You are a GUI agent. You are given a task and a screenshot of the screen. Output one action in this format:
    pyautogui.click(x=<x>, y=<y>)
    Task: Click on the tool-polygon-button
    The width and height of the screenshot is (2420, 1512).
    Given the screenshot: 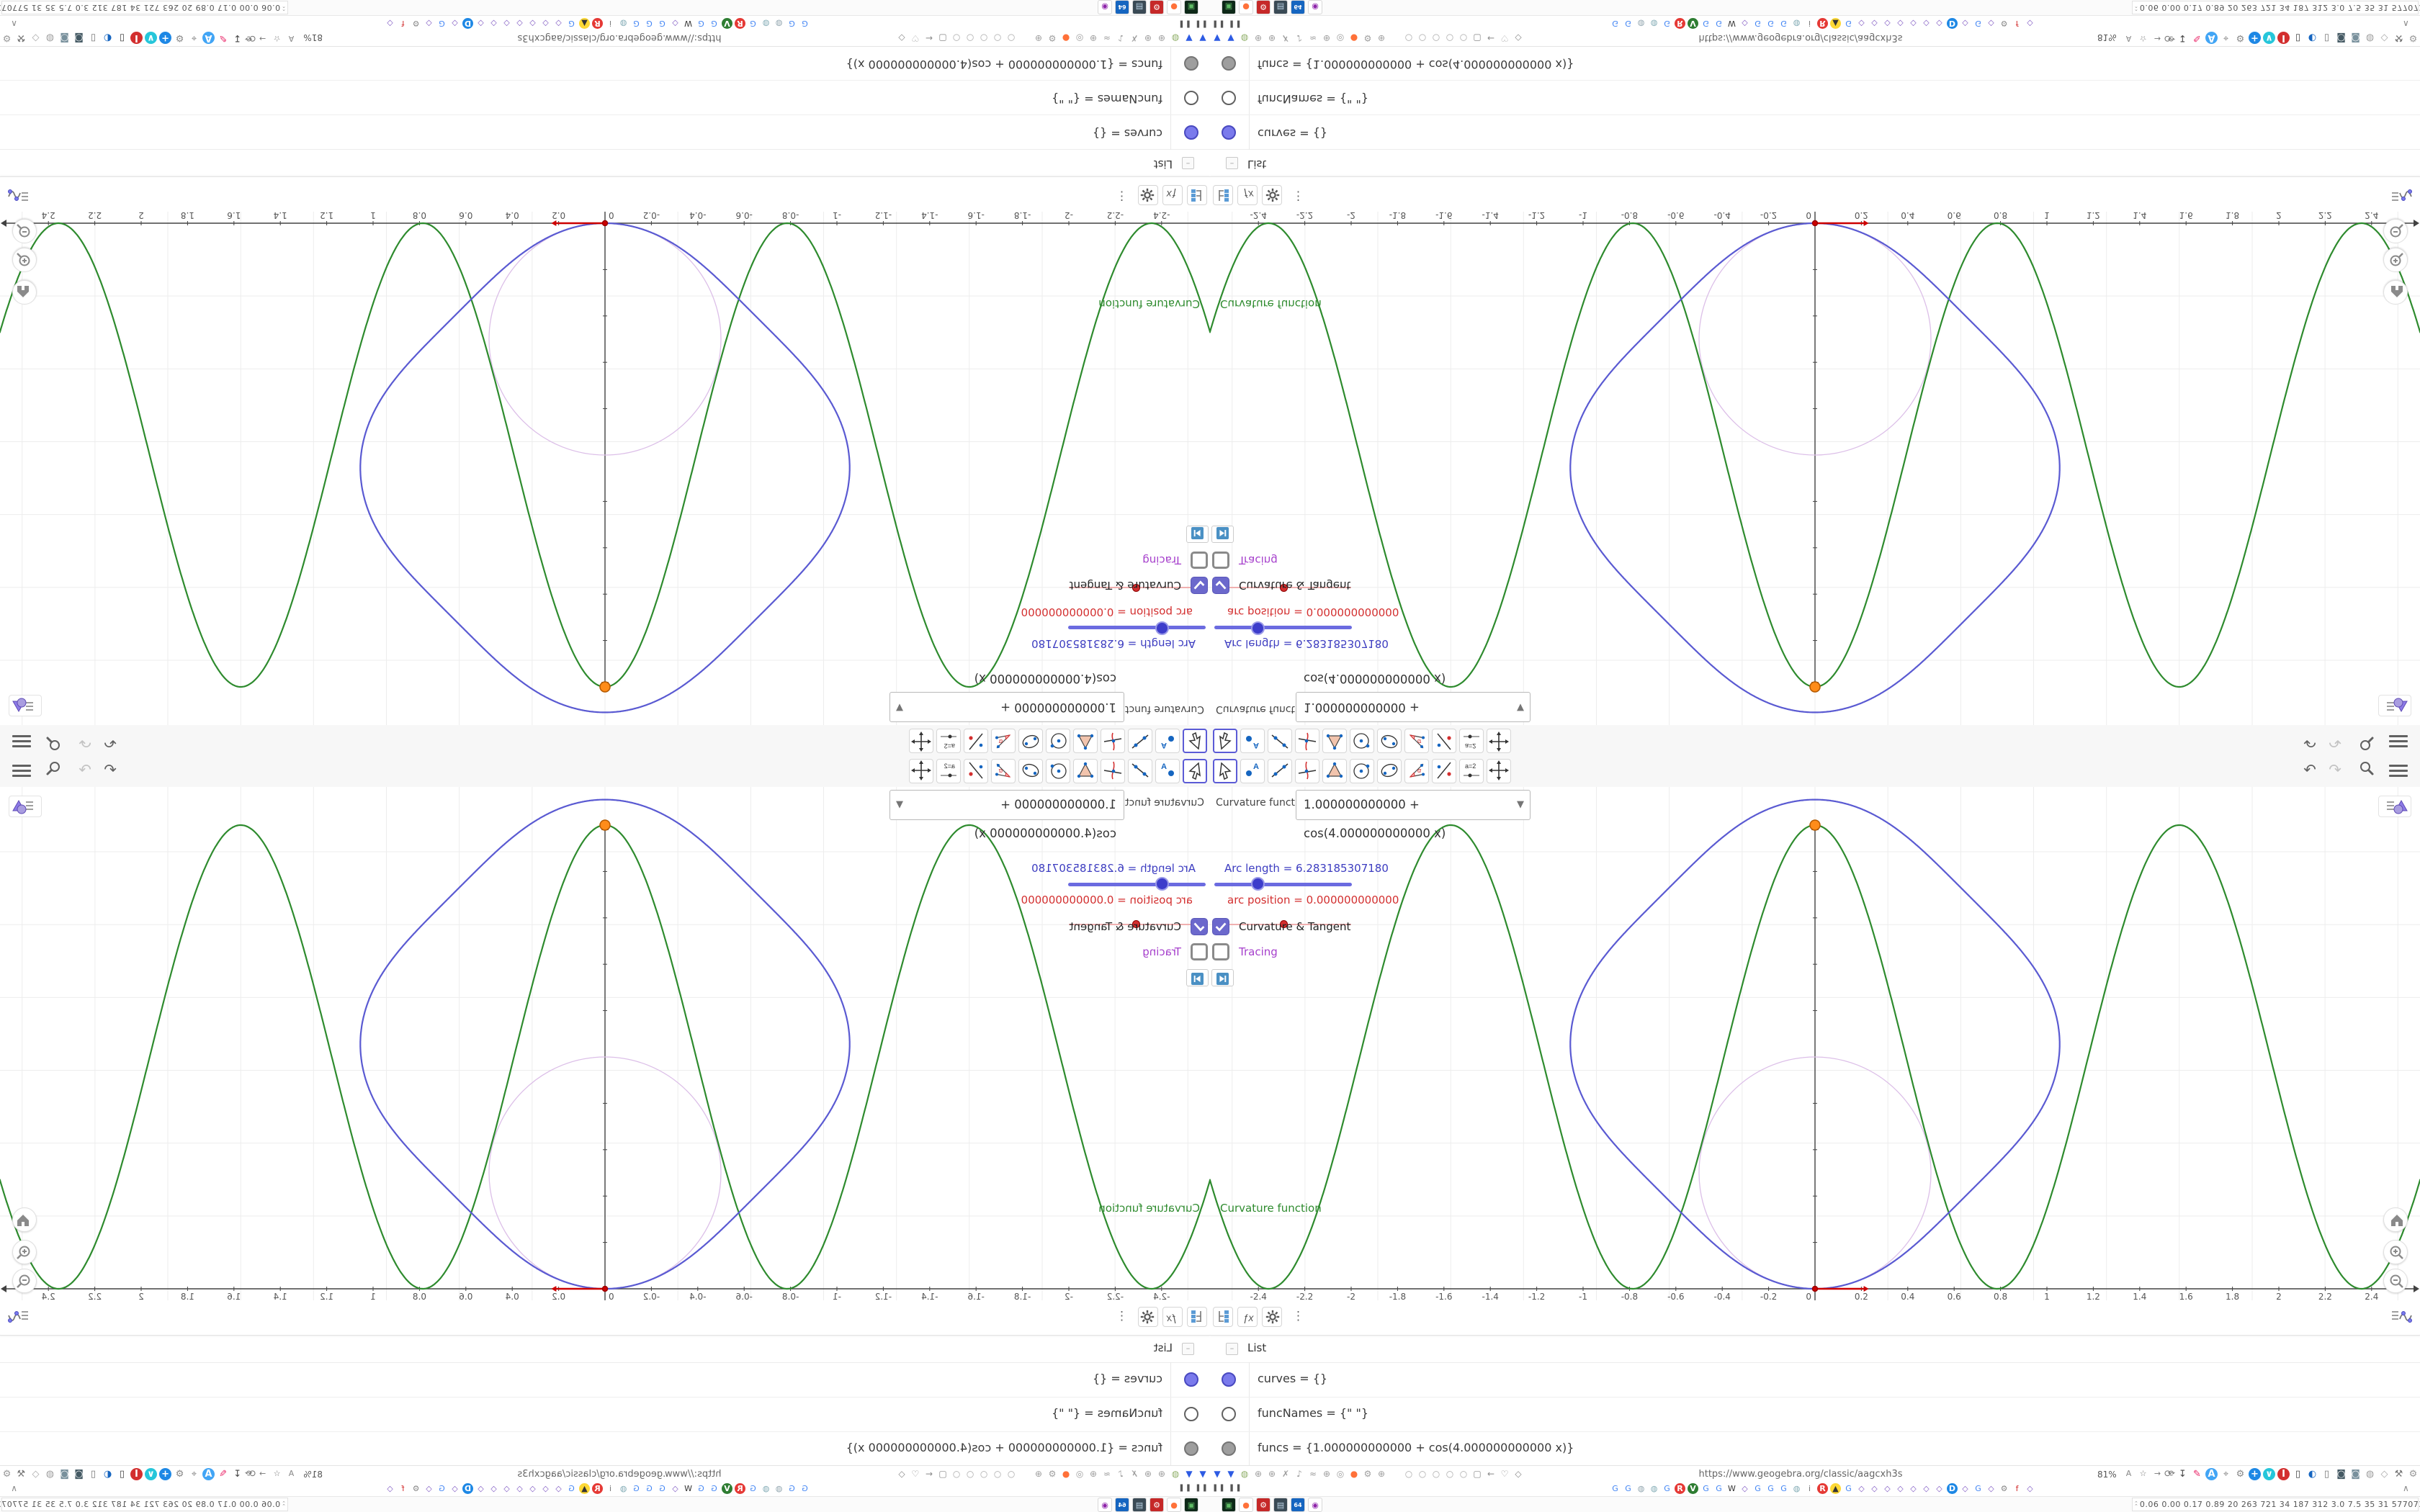 What is the action you would take?
    pyautogui.click(x=1334, y=771)
    